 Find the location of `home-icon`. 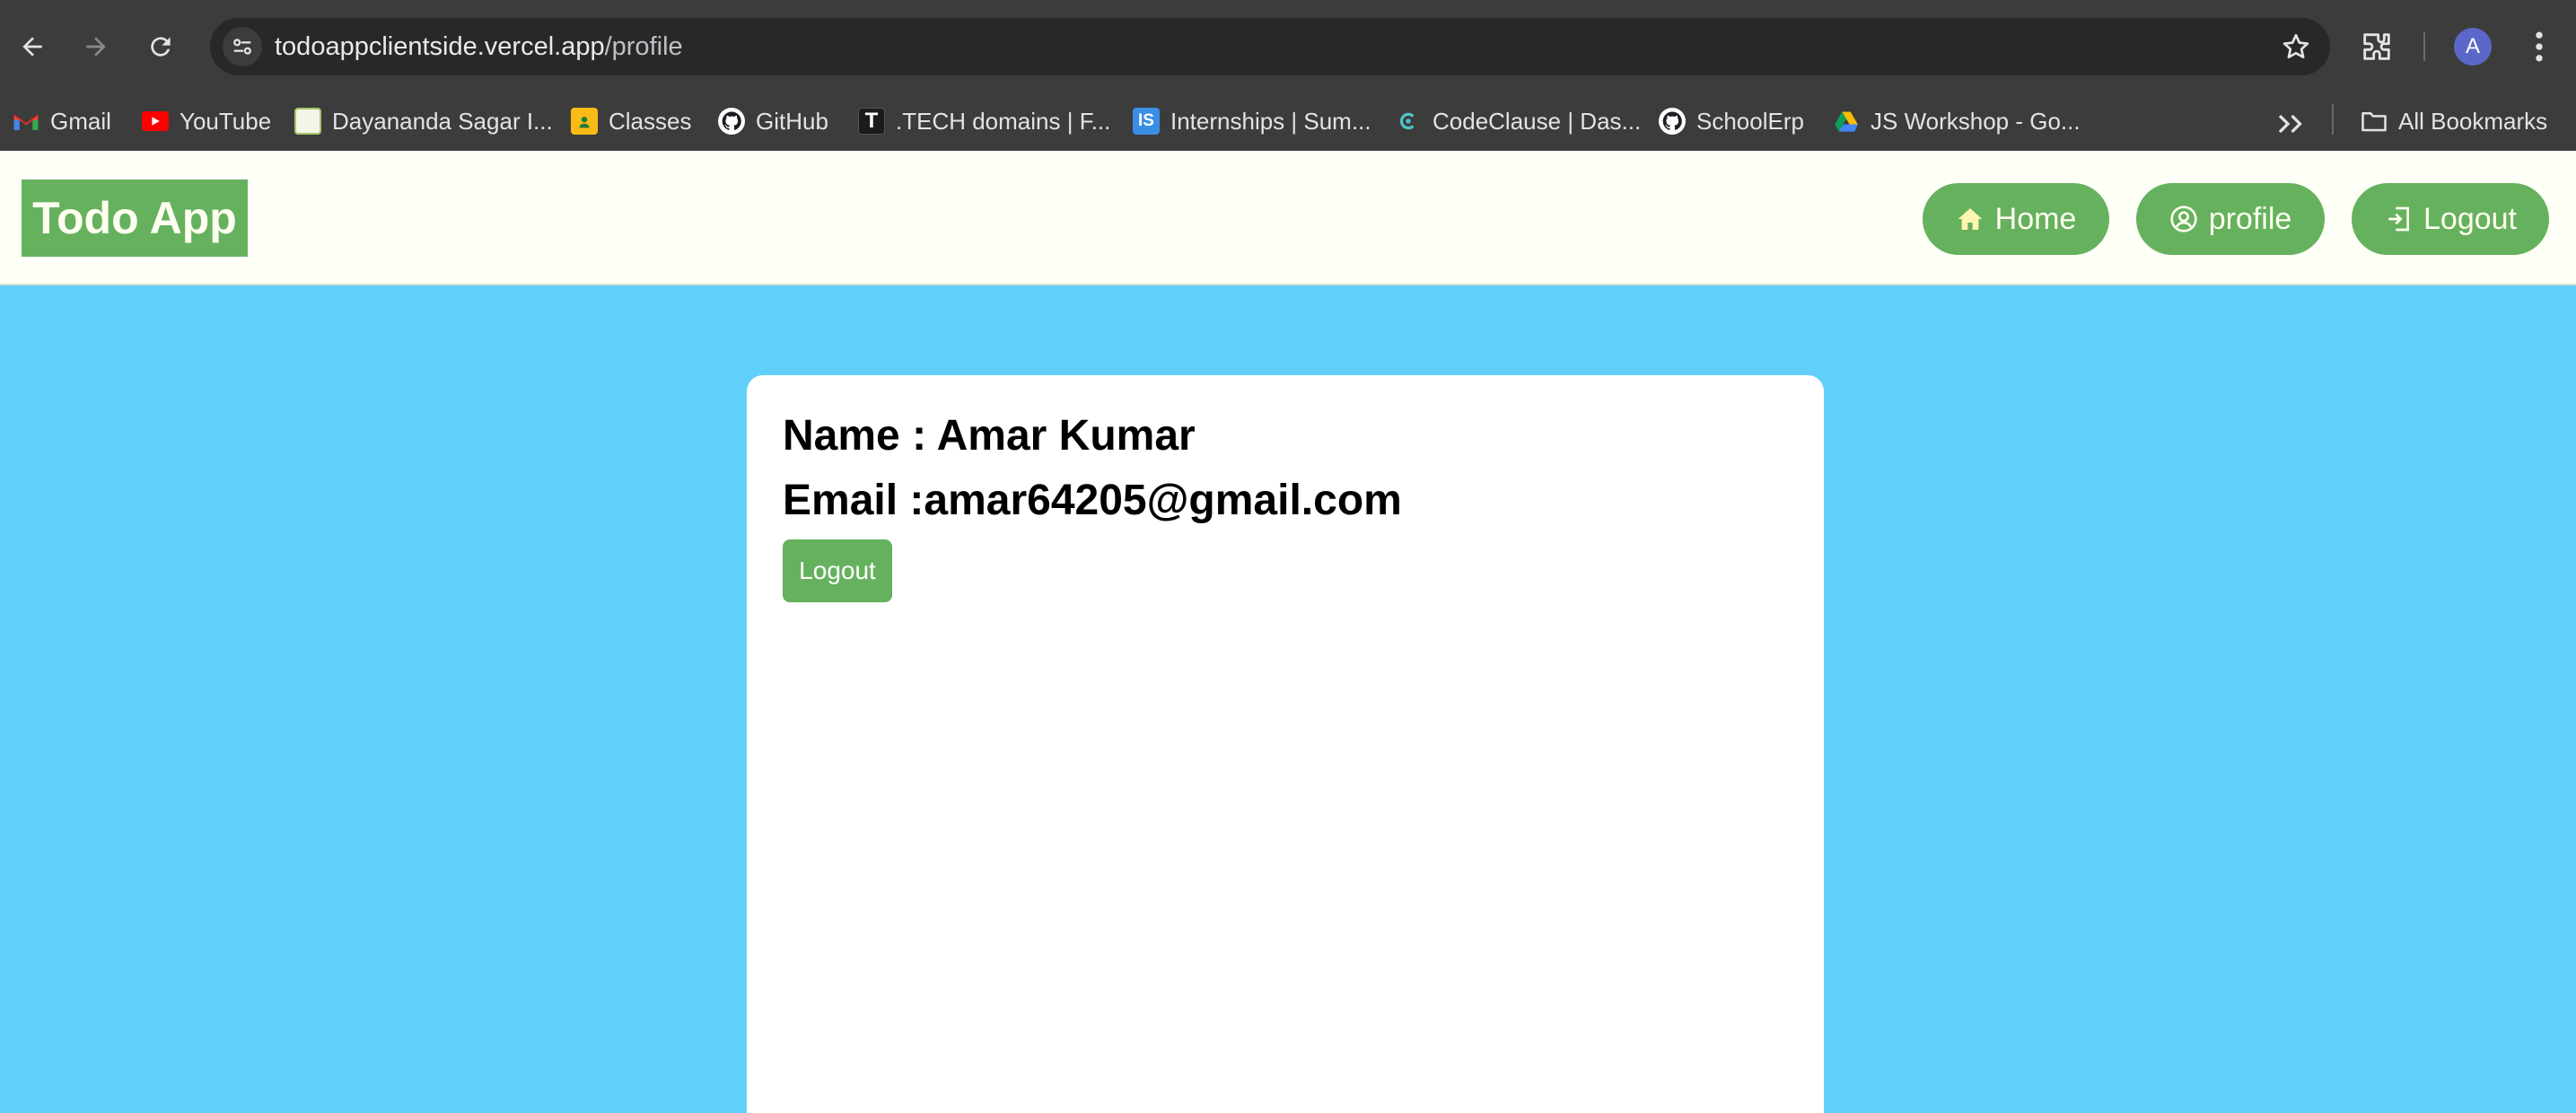

home-icon is located at coordinates (1970, 219).